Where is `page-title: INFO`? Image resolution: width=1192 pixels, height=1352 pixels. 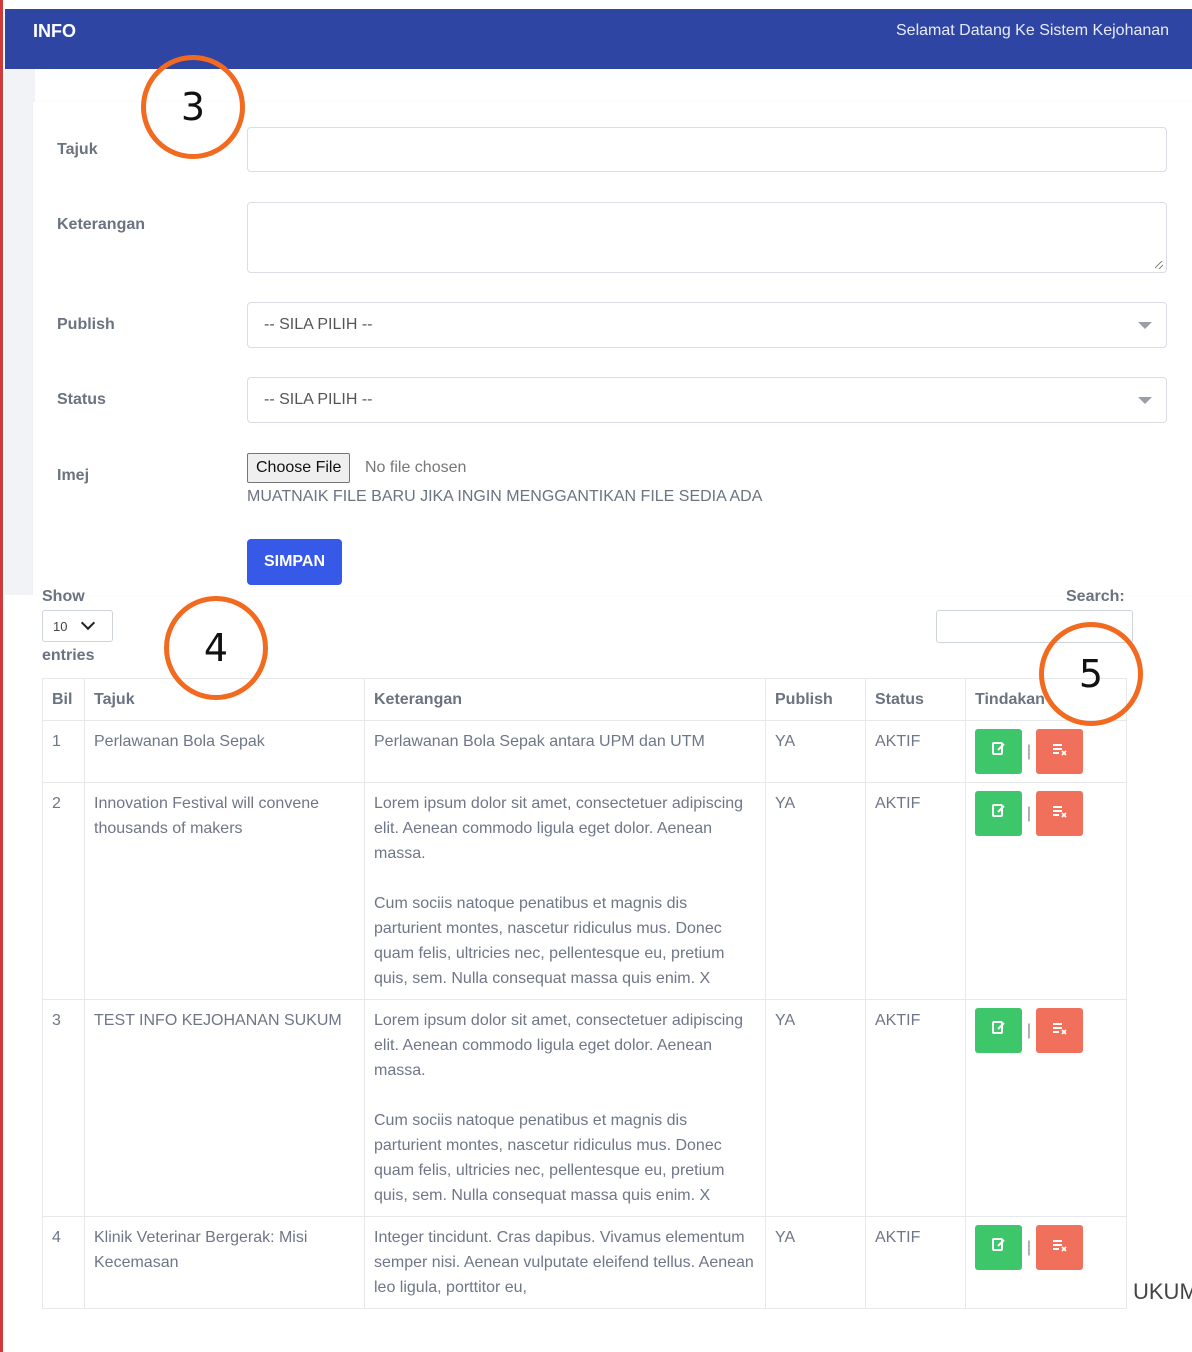
page-title: INFO is located at coordinates (54, 31).